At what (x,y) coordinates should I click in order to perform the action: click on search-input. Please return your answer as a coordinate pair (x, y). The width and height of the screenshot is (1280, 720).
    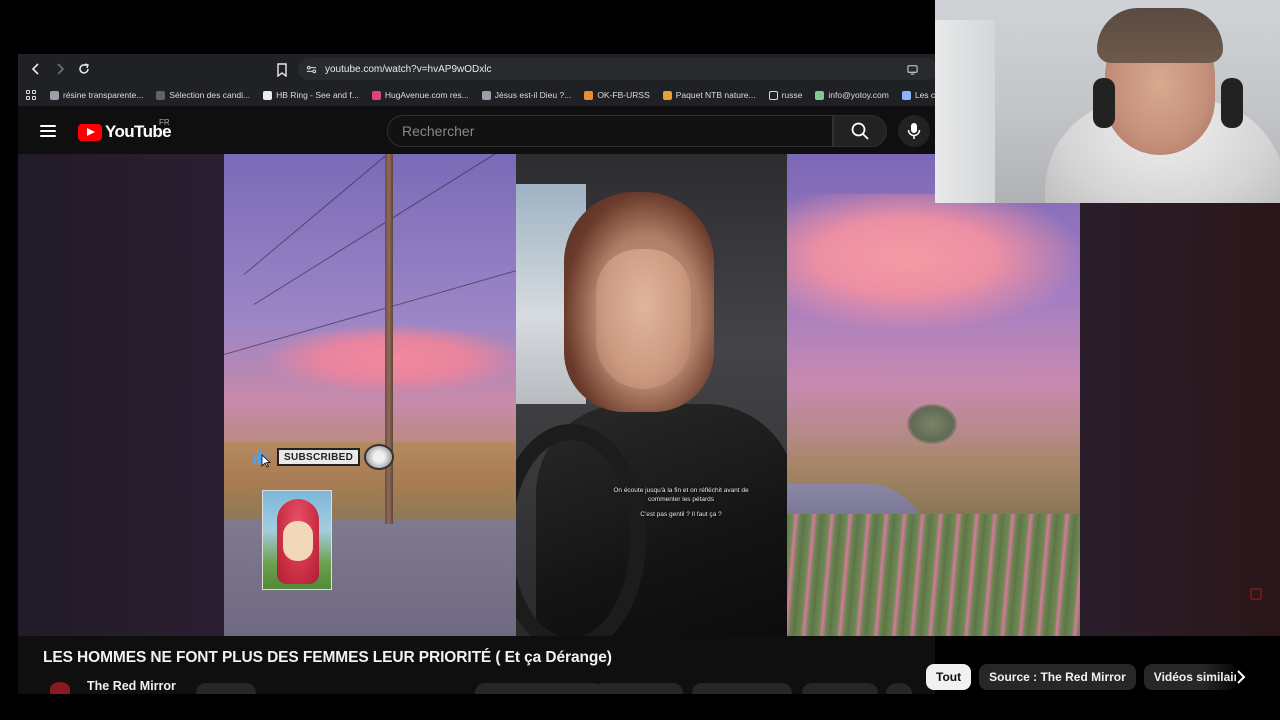
    Looking at the image, I should click on (617, 131).